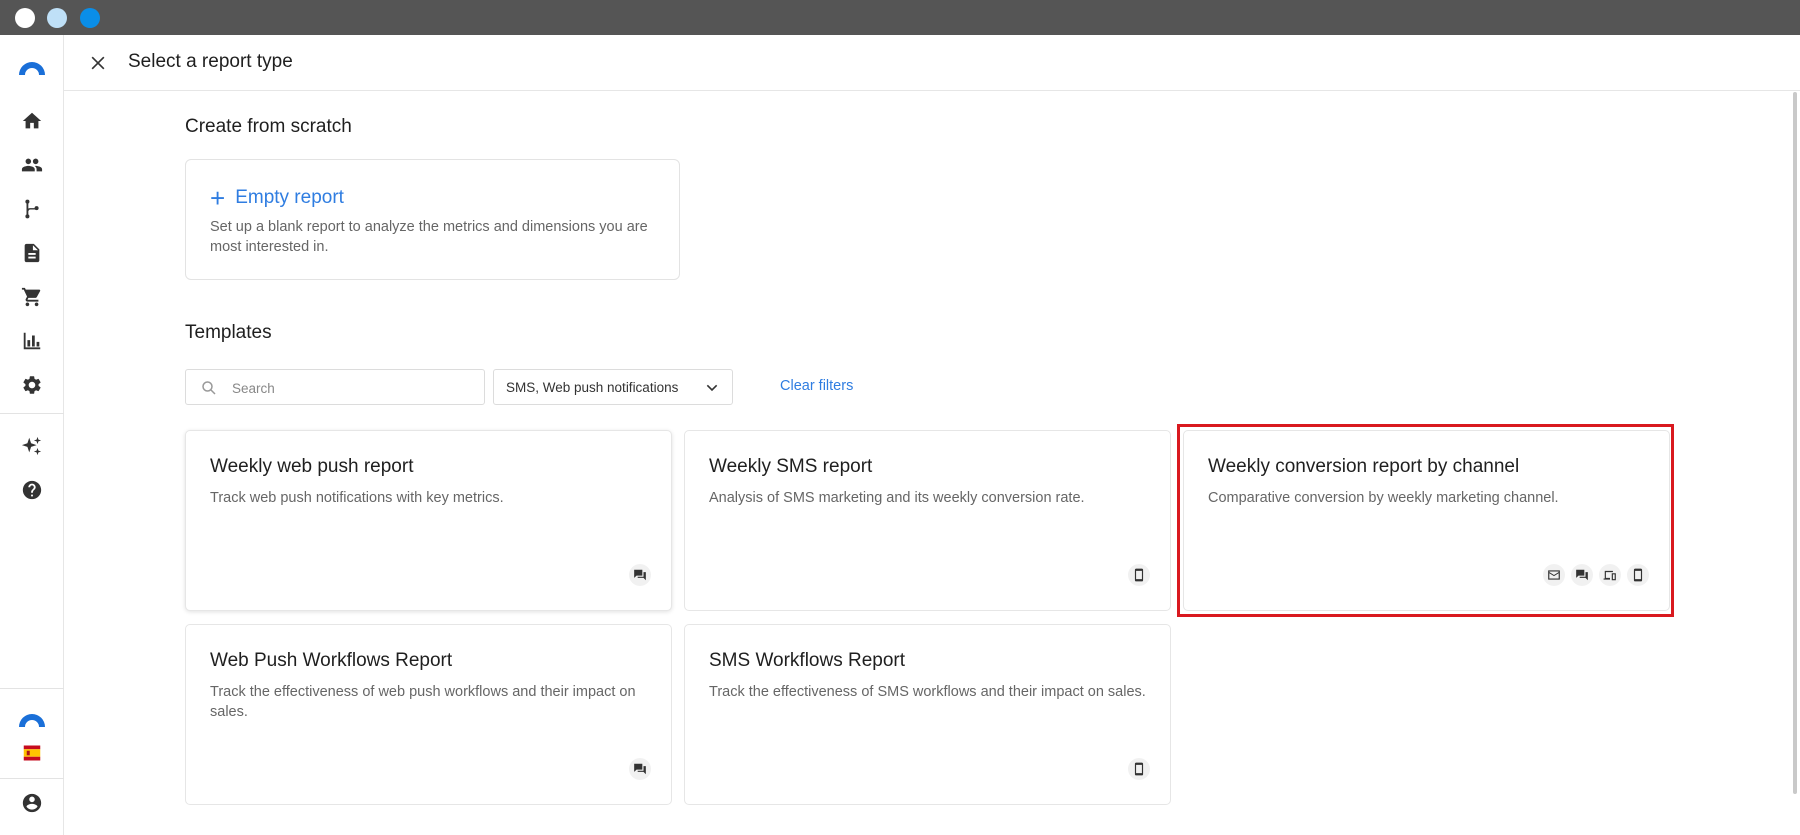 The image size is (1800, 835). I want to click on account-circle-icon, so click(32, 803).